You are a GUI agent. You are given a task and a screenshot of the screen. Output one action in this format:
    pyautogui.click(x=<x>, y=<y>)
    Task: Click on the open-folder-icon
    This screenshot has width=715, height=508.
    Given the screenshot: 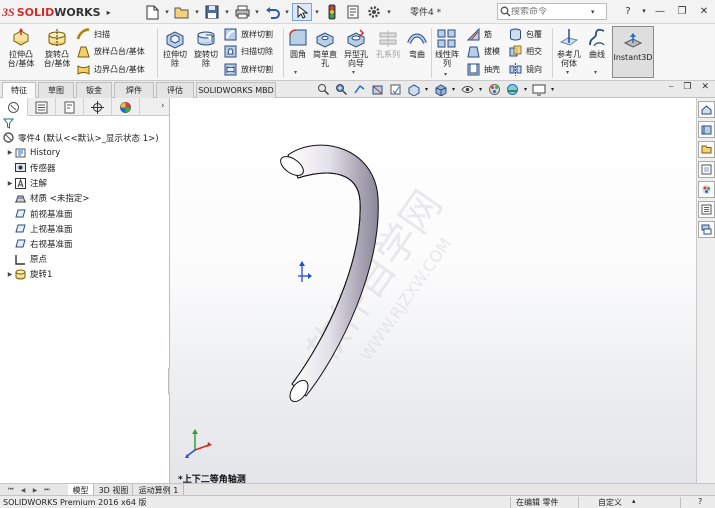 What is the action you would take?
    pyautogui.click(x=182, y=12)
    